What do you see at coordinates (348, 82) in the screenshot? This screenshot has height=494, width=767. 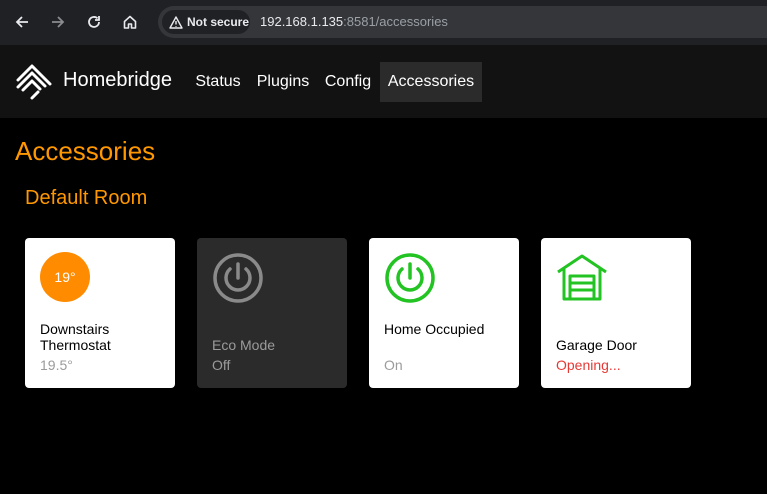 I see `nav-config: Config` at bounding box center [348, 82].